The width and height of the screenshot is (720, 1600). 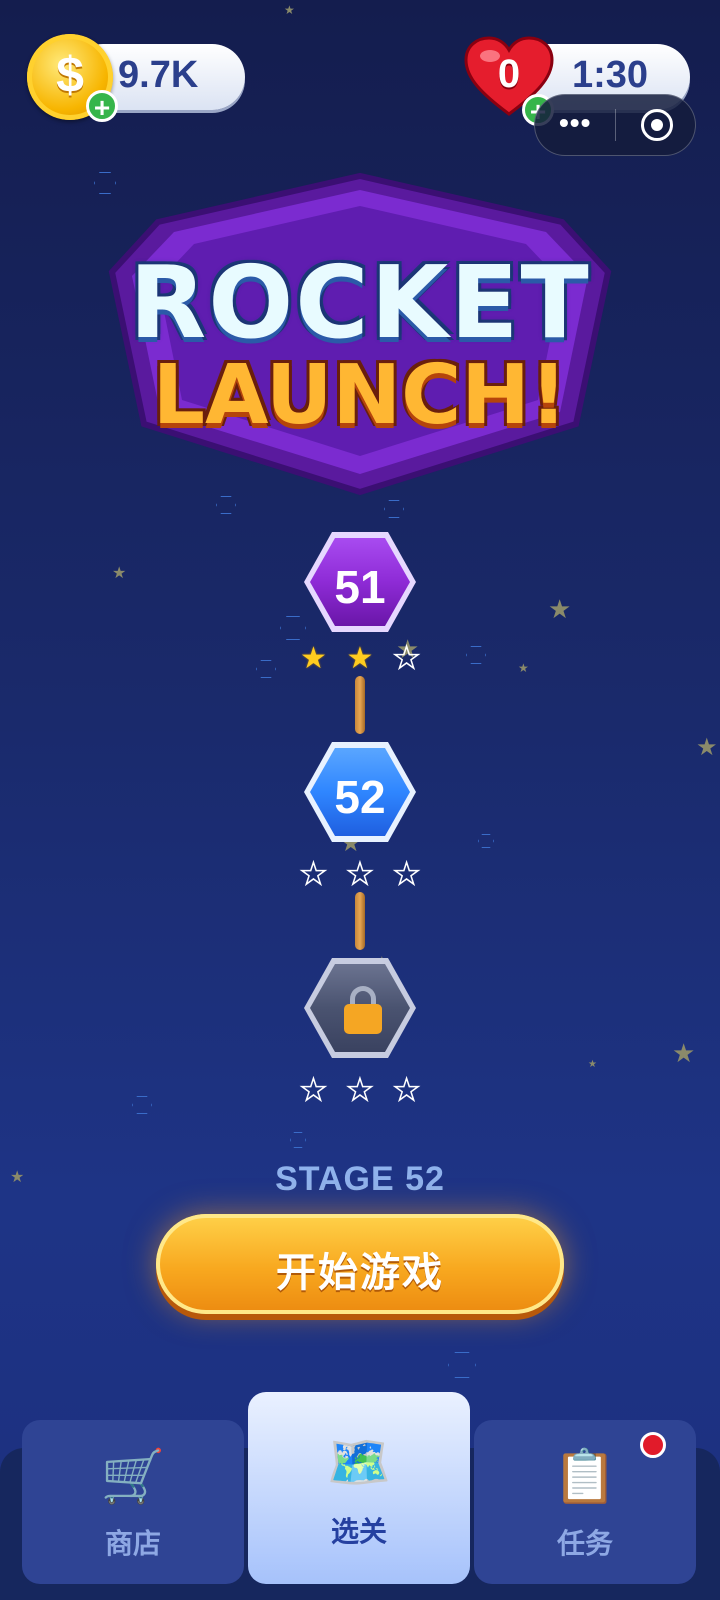 I want to click on level-51-node: 51, so click(x=360, y=582).